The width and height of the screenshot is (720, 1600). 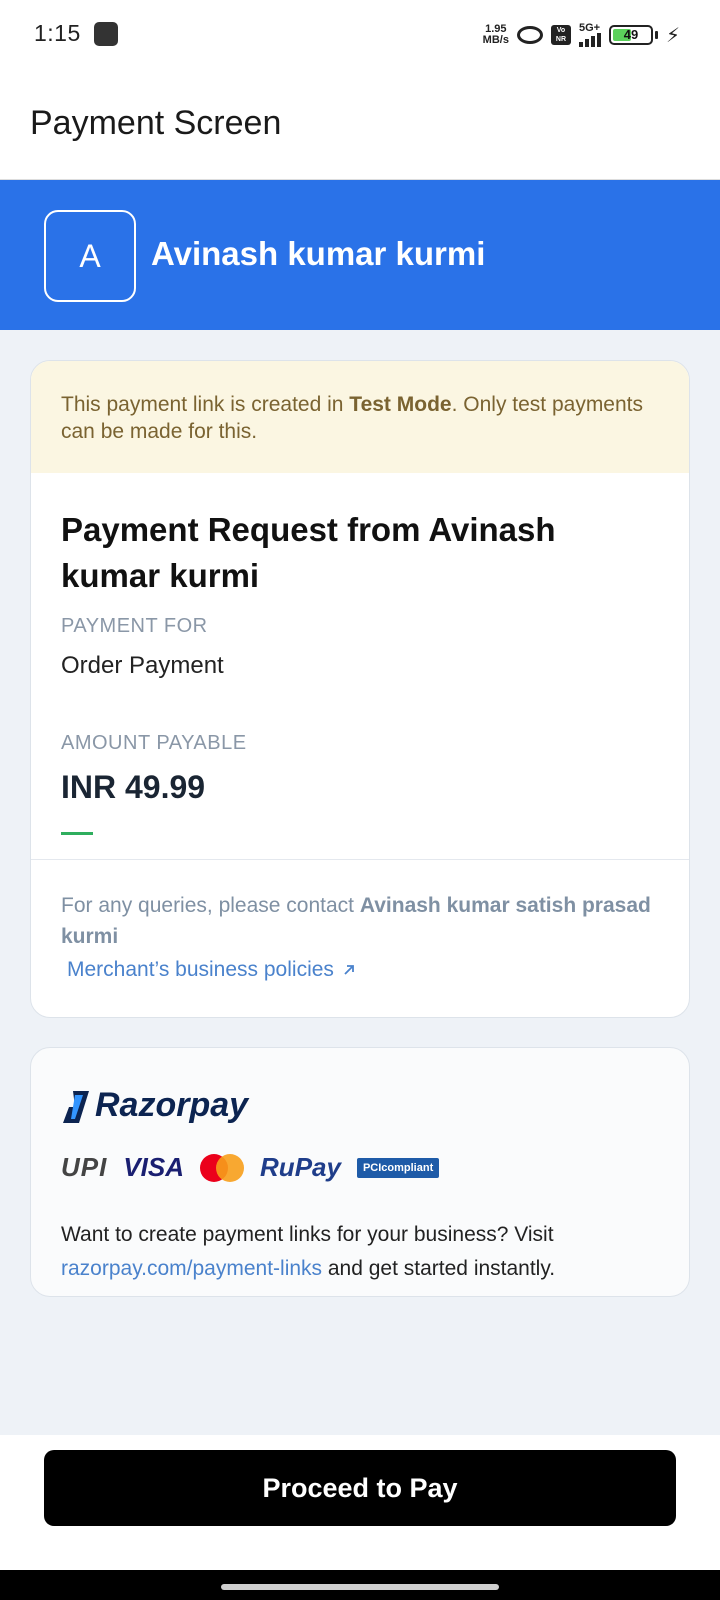 I want to click on upi-logo: UPI, so click(x=84, y=1167).